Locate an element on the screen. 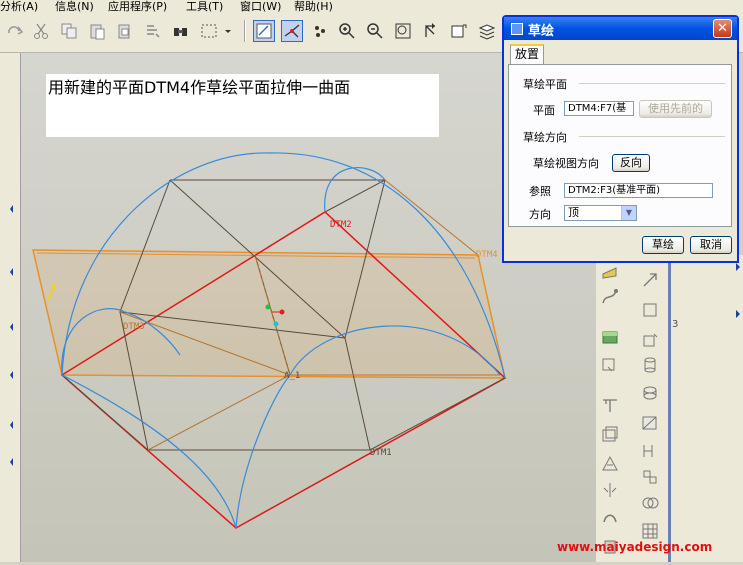  dialog-title: 草绘 is located at coordinates (541, 31).